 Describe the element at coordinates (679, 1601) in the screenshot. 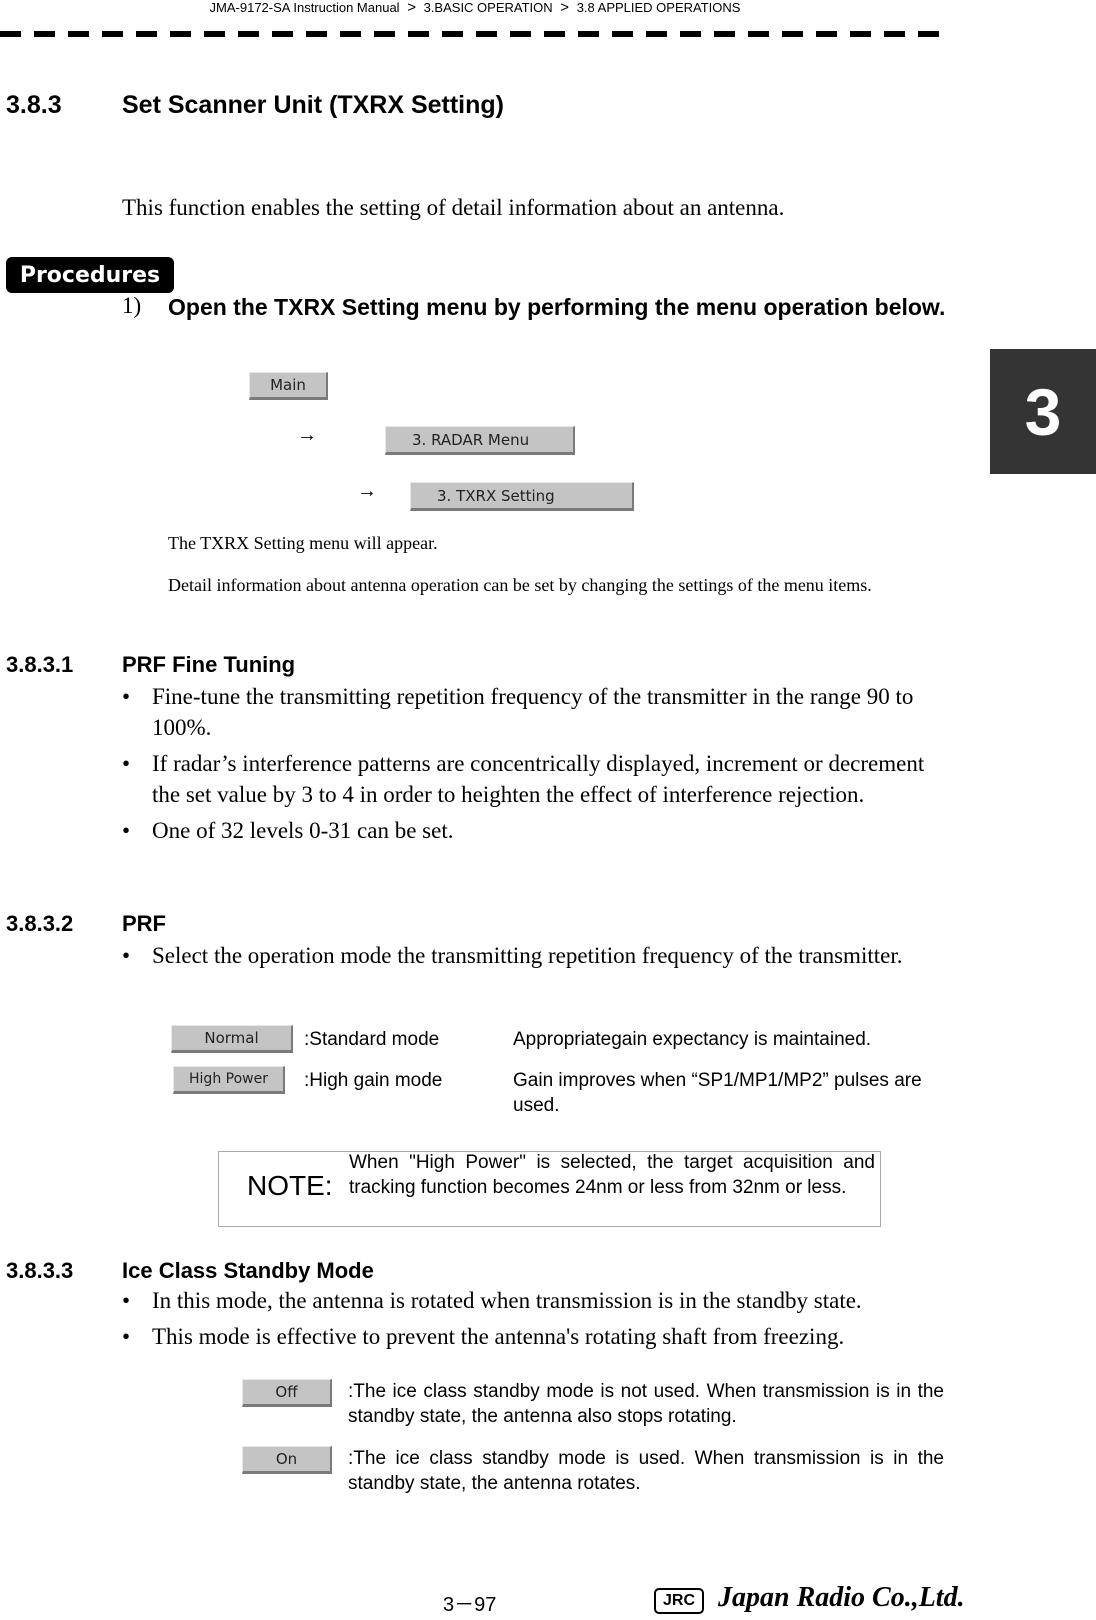

I see `jrc-logo: JRC` at that location.